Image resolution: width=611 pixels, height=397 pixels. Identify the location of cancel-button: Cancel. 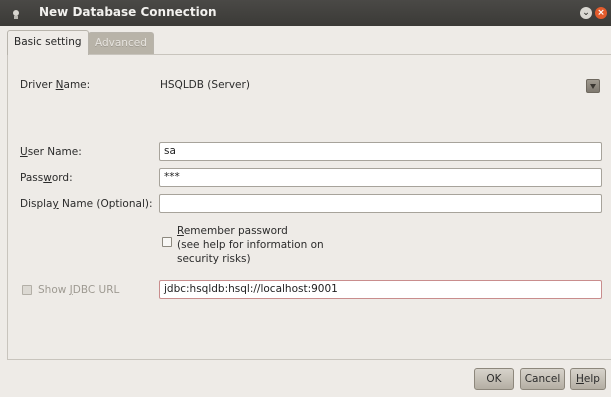
(542, 379).